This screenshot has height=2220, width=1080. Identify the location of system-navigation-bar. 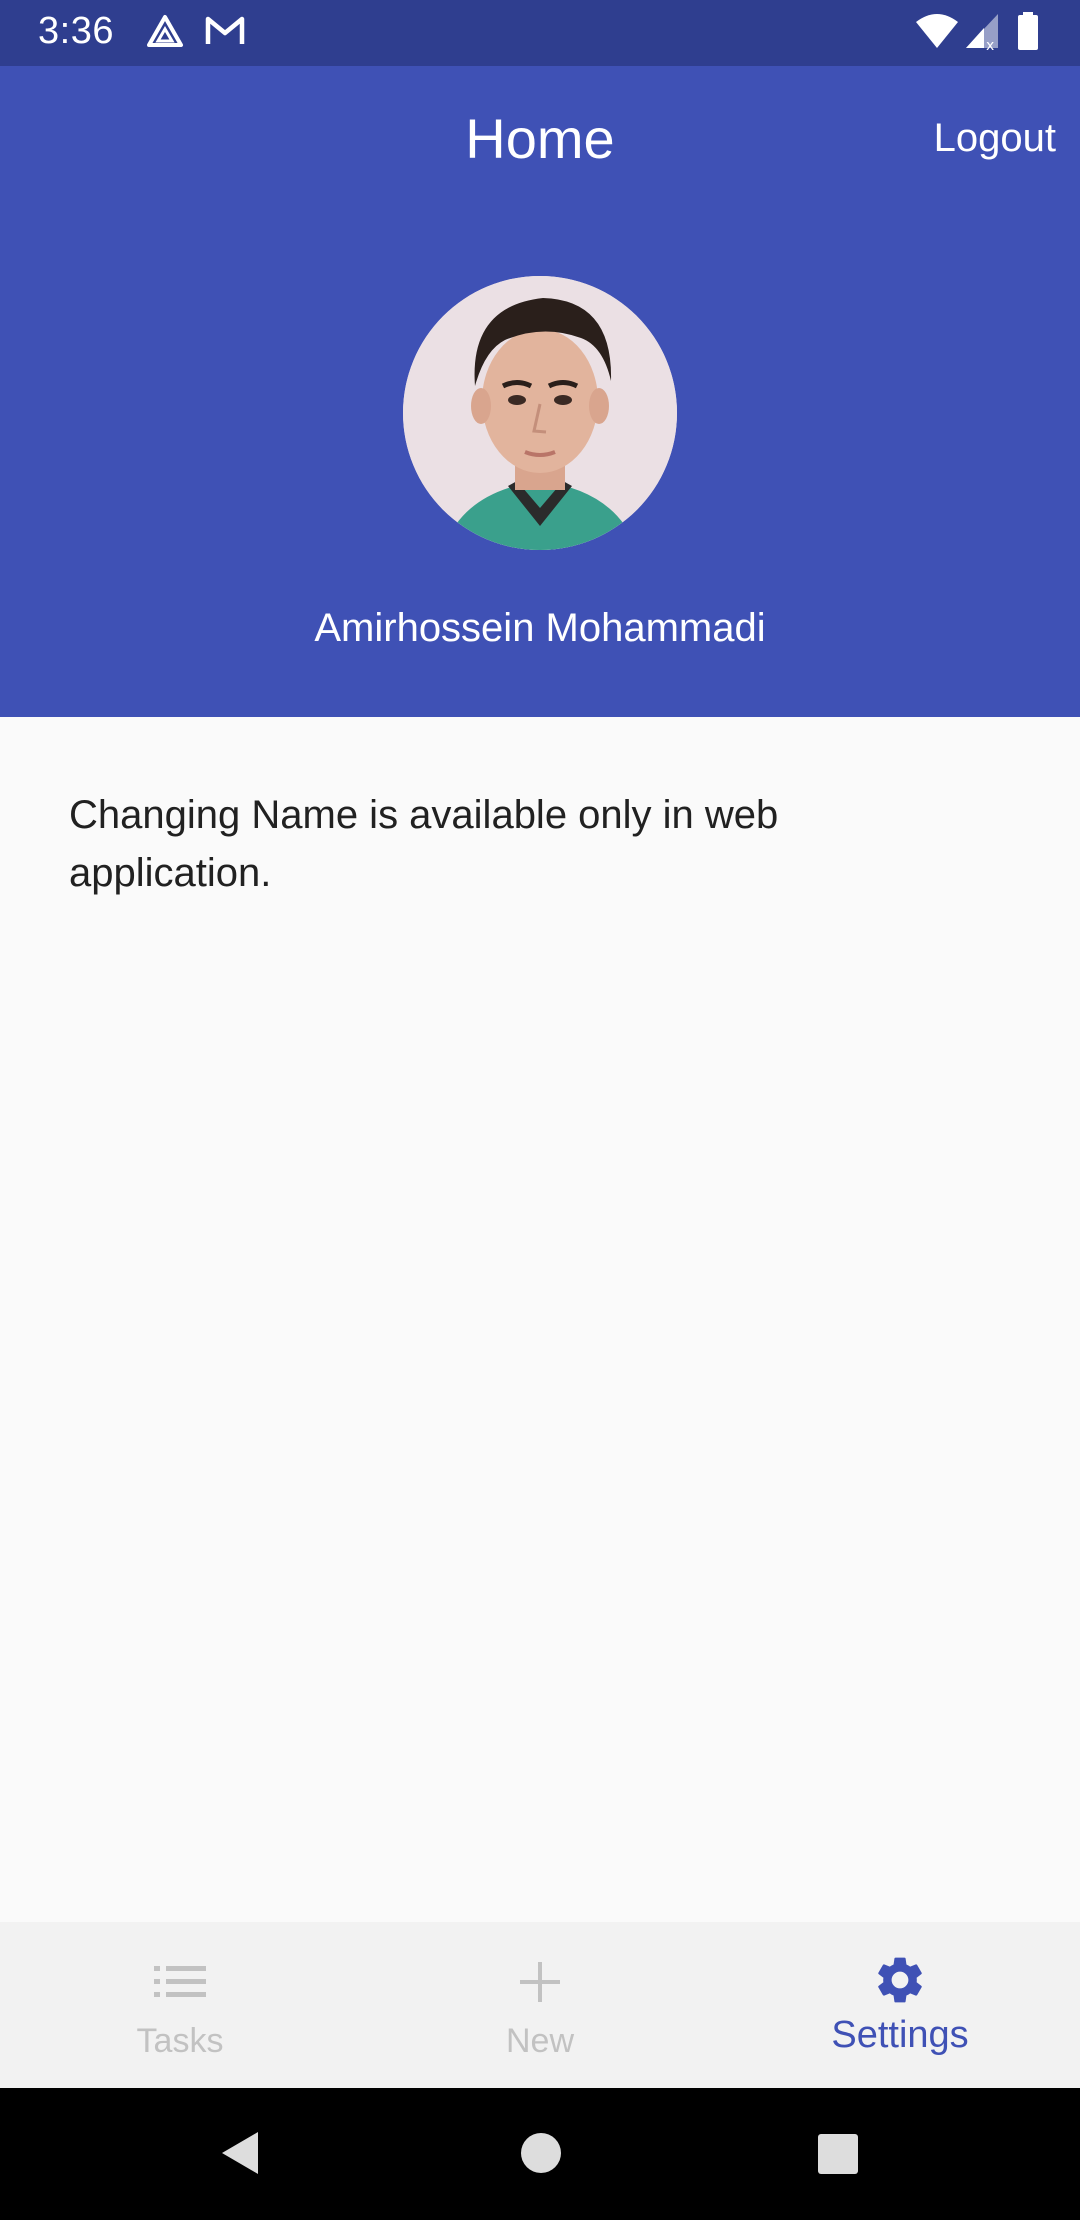
(540, 2154).